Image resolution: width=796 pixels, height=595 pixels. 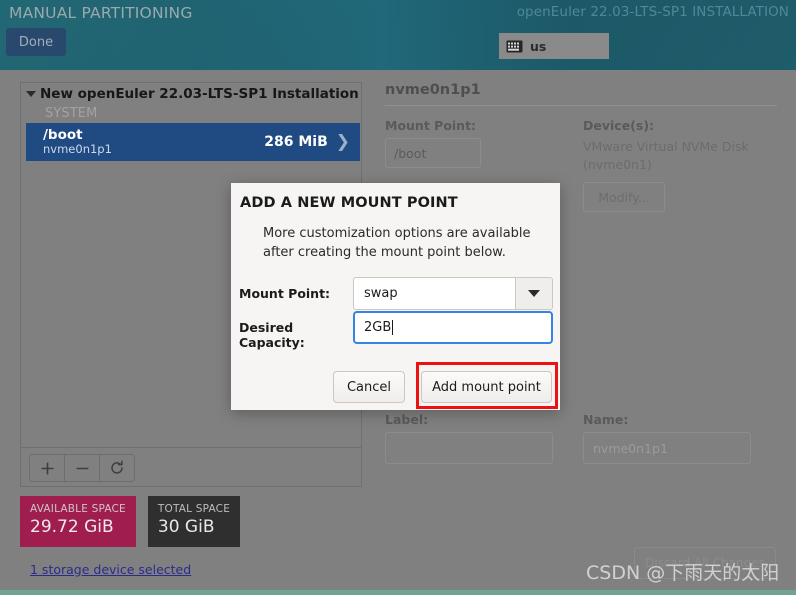 I want to click on minus-icon, so click(x=82, y=468).